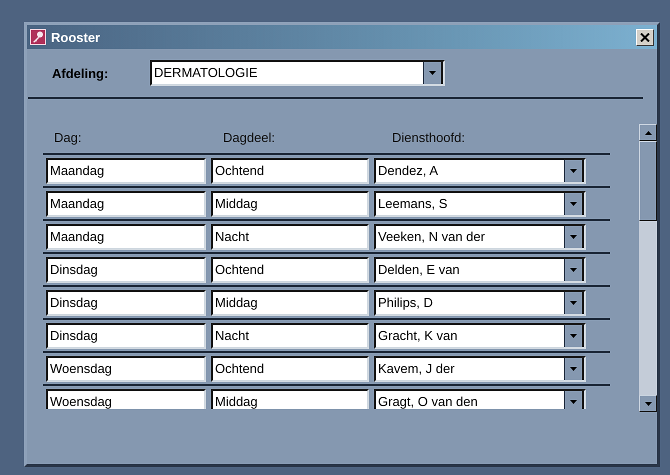 This screenshot has height=475, width=670. What do you see at coordinates (480, 203) in the screenshot?
I see `supervisor-dropdown: Leemans, S` at bounding box center [480, 203].